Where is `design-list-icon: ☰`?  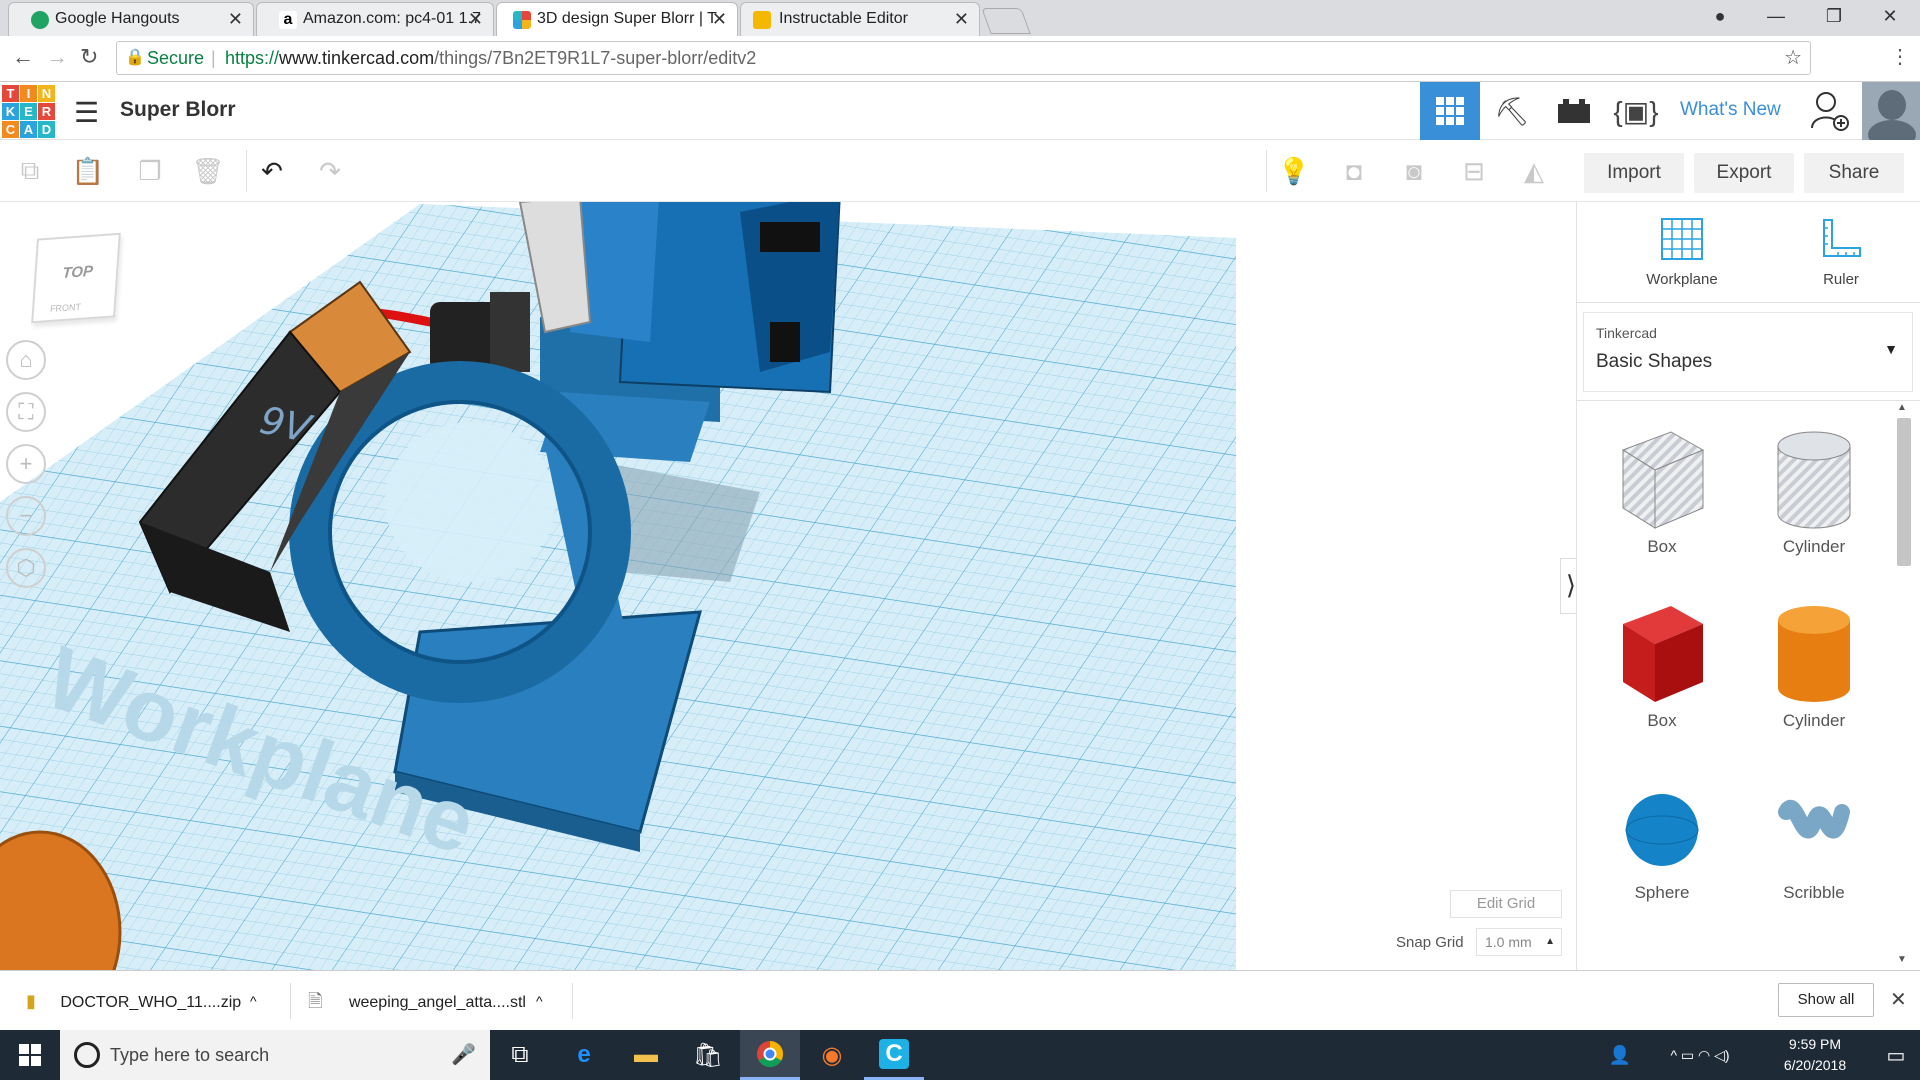 design-list-icon: ☰ is located at coordinates (86, 112).